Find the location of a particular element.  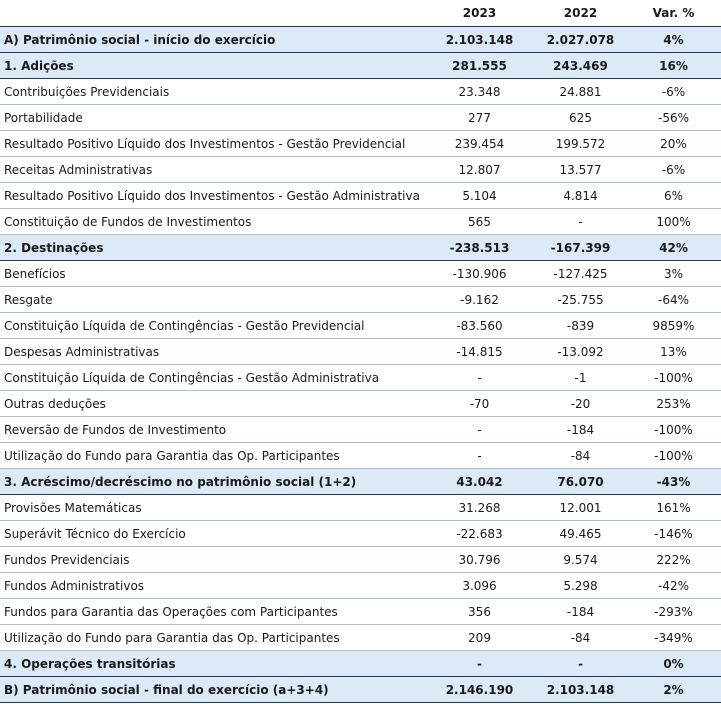

table-section-row: 2. Destinações -238.513 -167.399 42% is located at coordinates (360, 247).